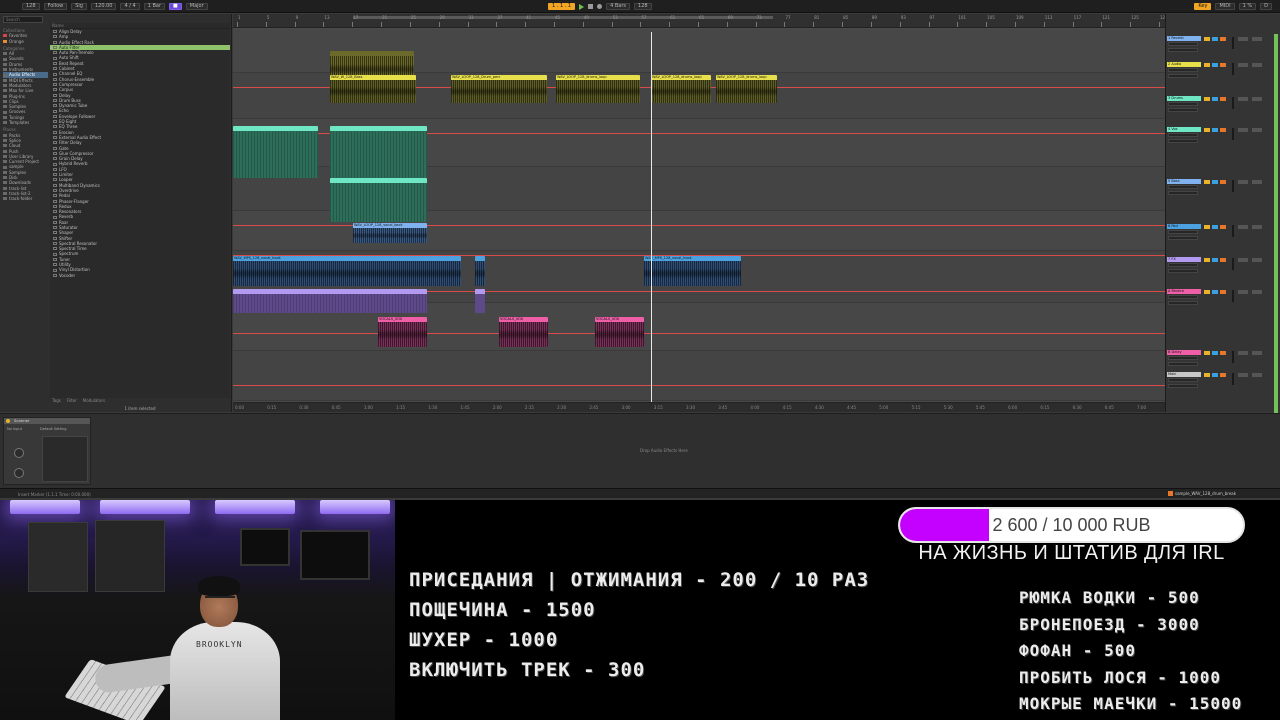 This screenshot has width=1280, height=720. Describe the element at coordinates (196, 6) in the screenshot. I see `scale-field: Major` at that location.